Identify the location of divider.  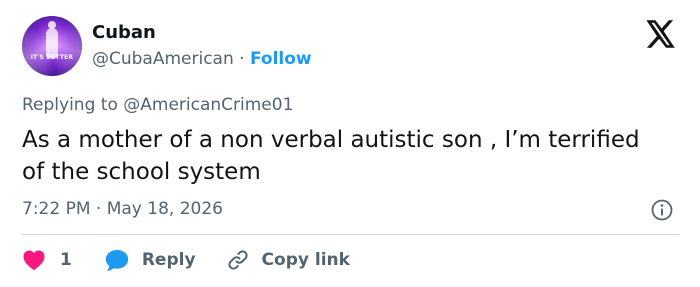
(351, 234).